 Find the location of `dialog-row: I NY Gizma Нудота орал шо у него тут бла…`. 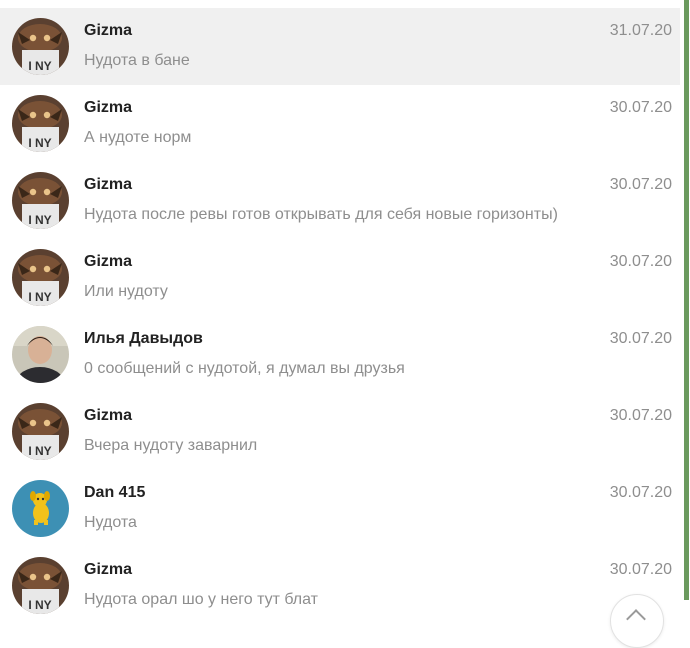

dialog-row: I NY Gizma Нудота орал шо у него тут бла… is located at coordinates (340, 585).